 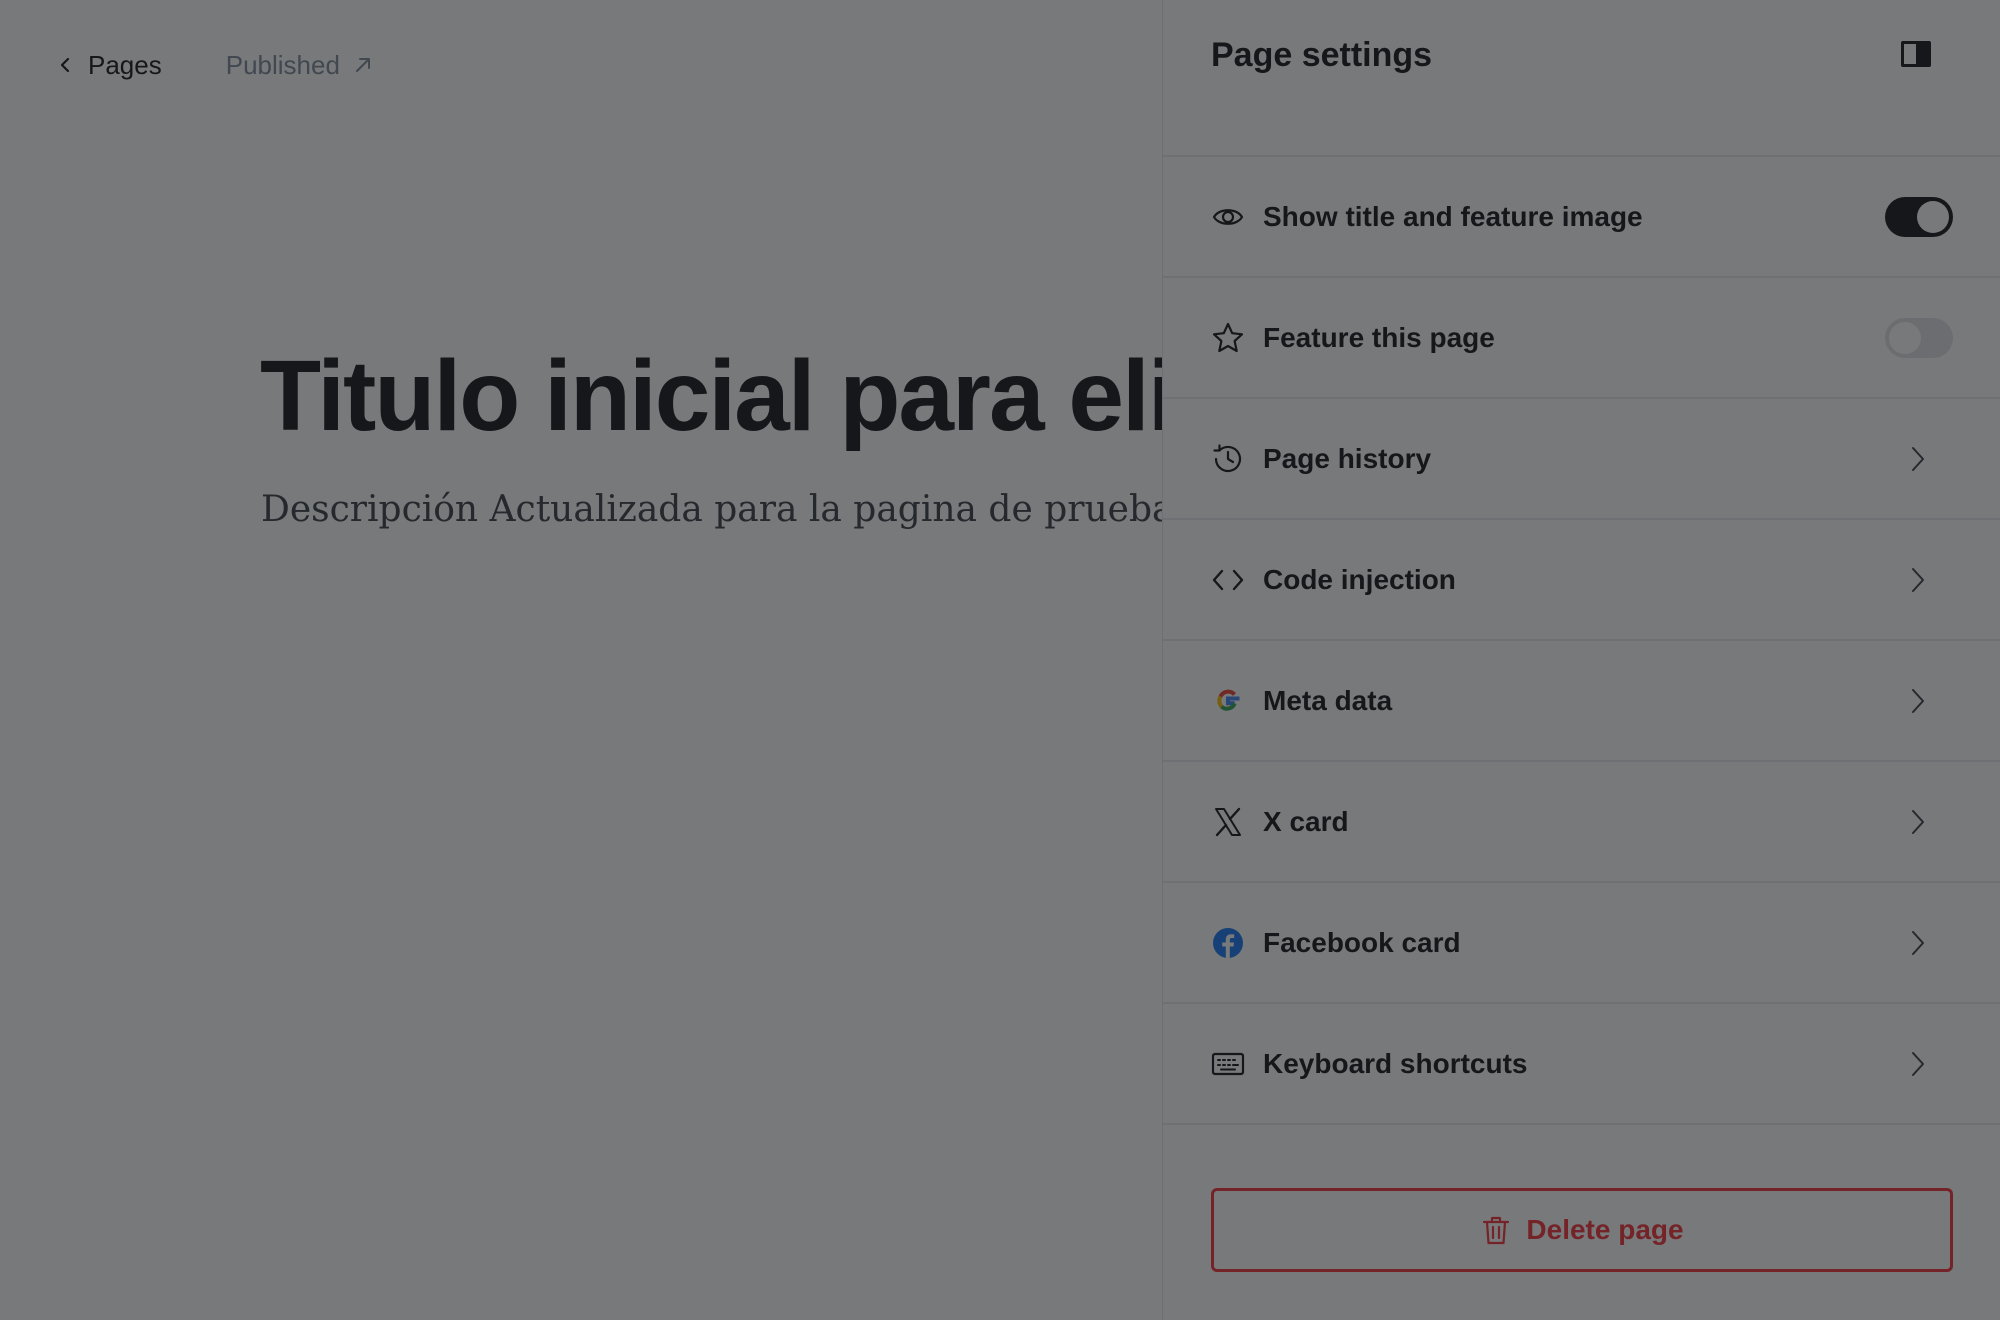 I want to click on page-title-field: Titulo inicial para eliminar, so click(x=711, y=396).